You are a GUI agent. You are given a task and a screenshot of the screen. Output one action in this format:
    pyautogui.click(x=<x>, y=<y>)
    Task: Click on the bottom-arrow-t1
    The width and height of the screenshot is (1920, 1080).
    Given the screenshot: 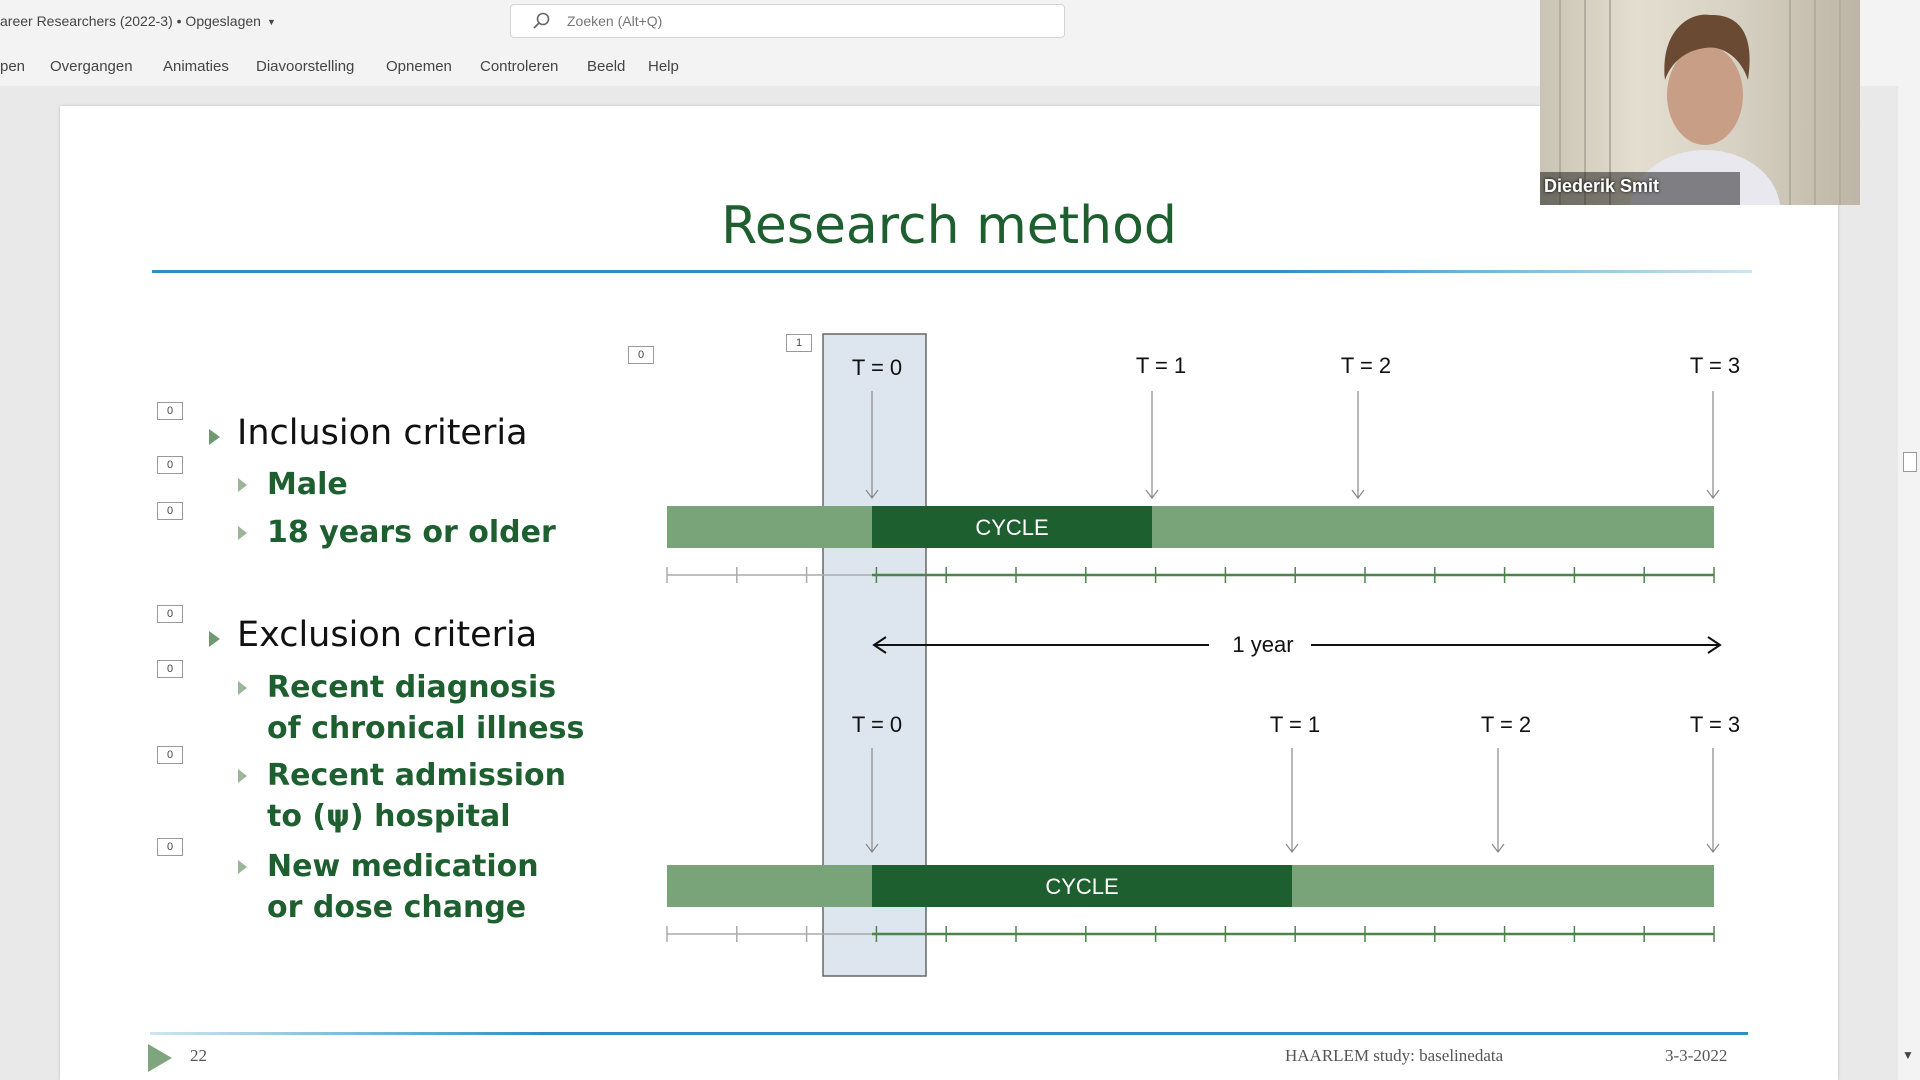 What is the action you would take?
    pyautogui.click(x=1292, y=800)
    